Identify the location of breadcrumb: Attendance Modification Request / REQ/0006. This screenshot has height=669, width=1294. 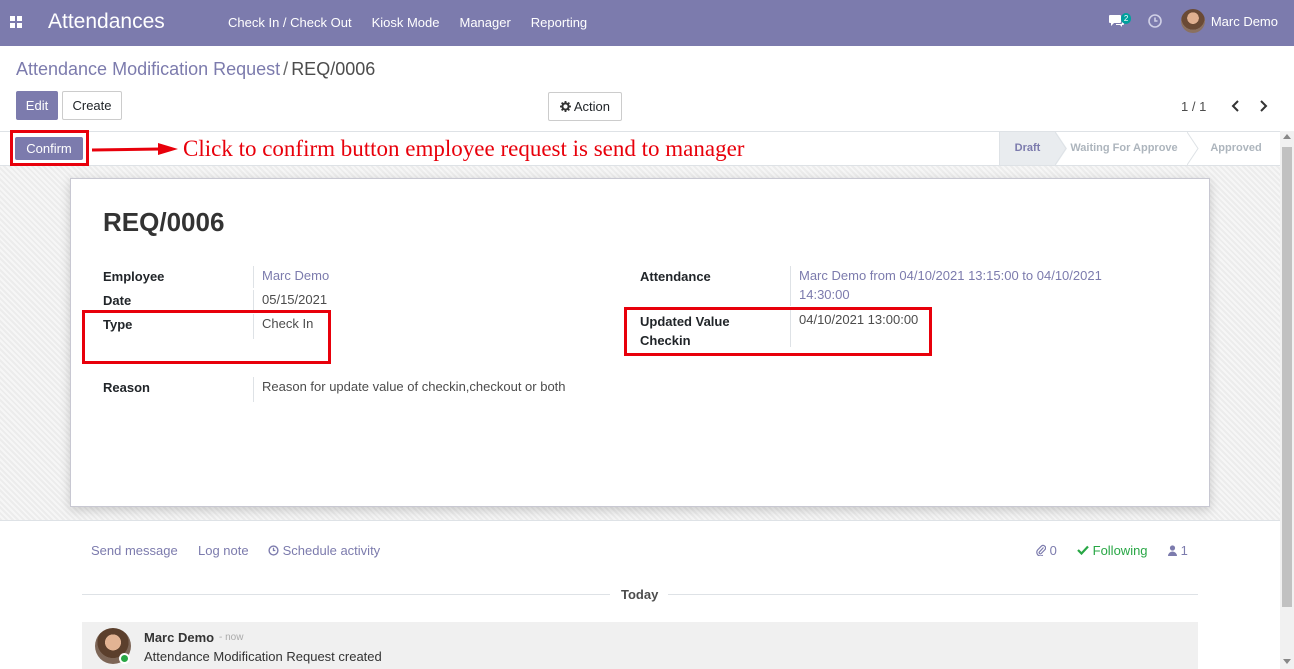
(195, 69).